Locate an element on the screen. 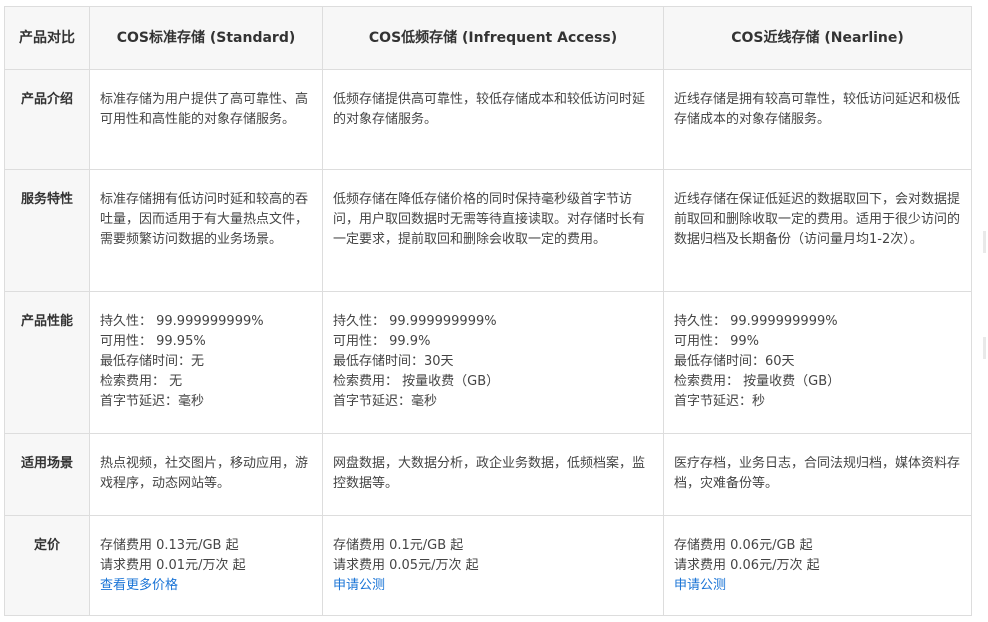  header-standard: COS标准存储 (Standard) is located at coordinates (206, 38).